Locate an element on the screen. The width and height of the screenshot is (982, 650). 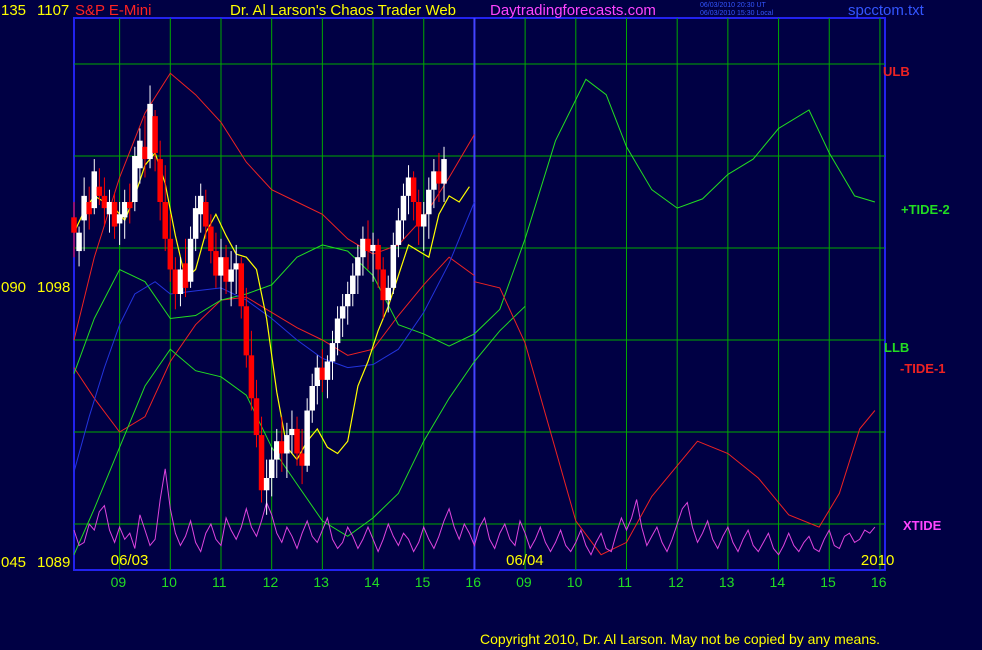
date-label: 06/04 is located at coordinates (525, 560).